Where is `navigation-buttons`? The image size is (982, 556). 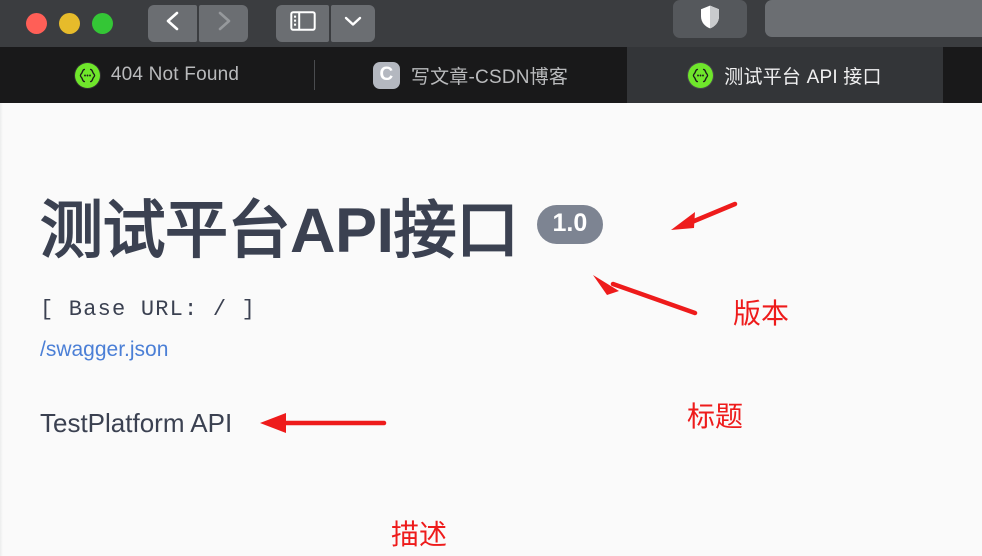 navigation-buttons is located at coordinates (198, 23).